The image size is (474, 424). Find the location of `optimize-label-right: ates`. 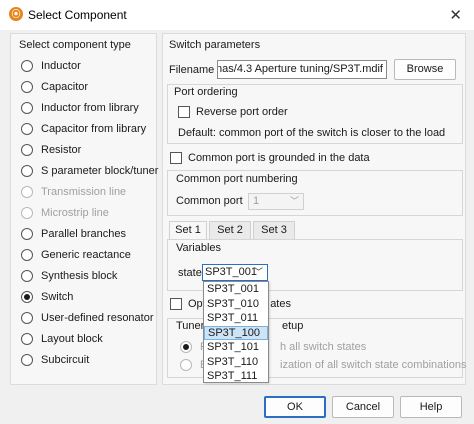

optimize-label-right: ates is located at coordinates (280, 304).